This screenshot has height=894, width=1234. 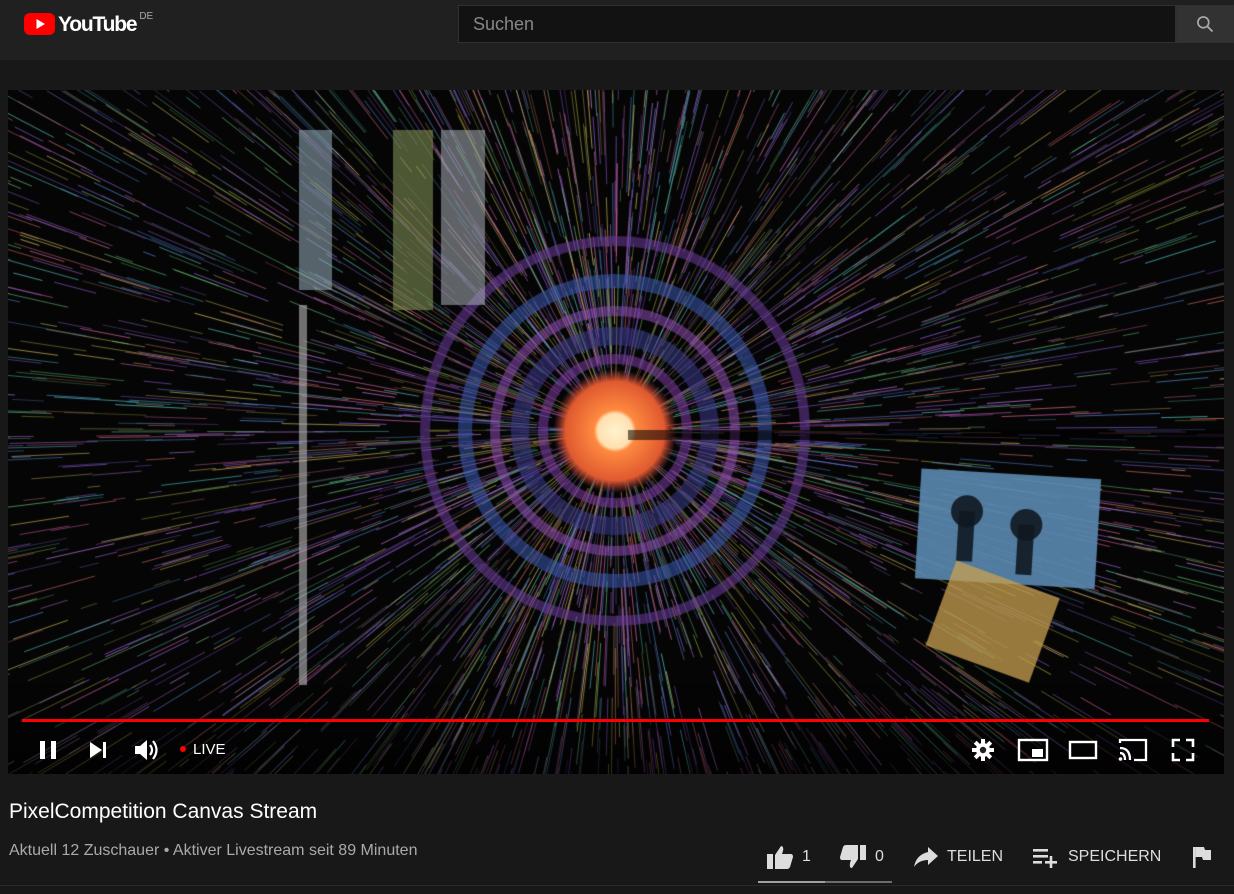 I want to click on save-label: SPEICHERN, so click(x=1115, y=856).